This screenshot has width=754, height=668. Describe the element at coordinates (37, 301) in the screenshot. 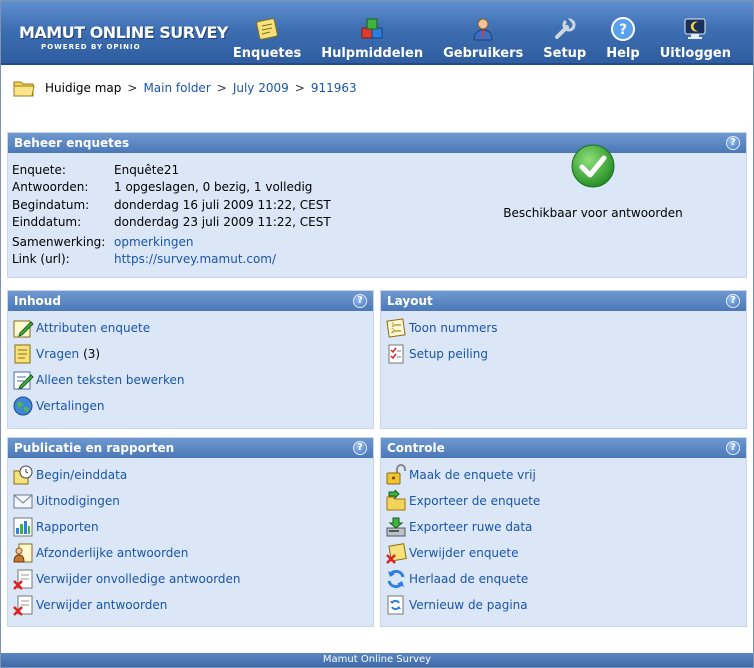

I see `panel-title: Inhoud` at that location.